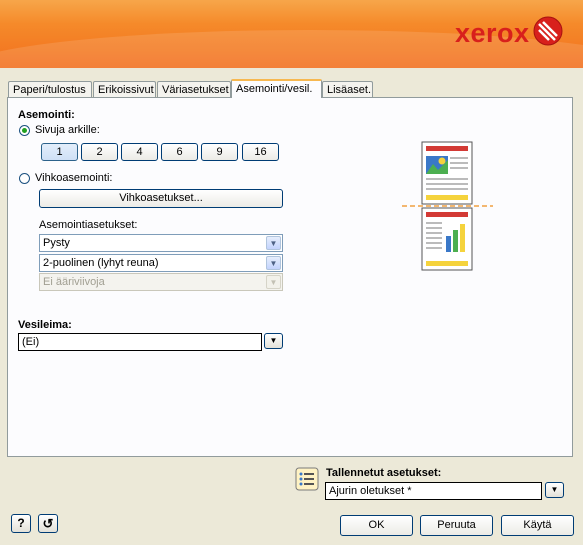 The image size is (583, 545). I want to click on tab-color-options: Väriasetukset, so click(194, 89).